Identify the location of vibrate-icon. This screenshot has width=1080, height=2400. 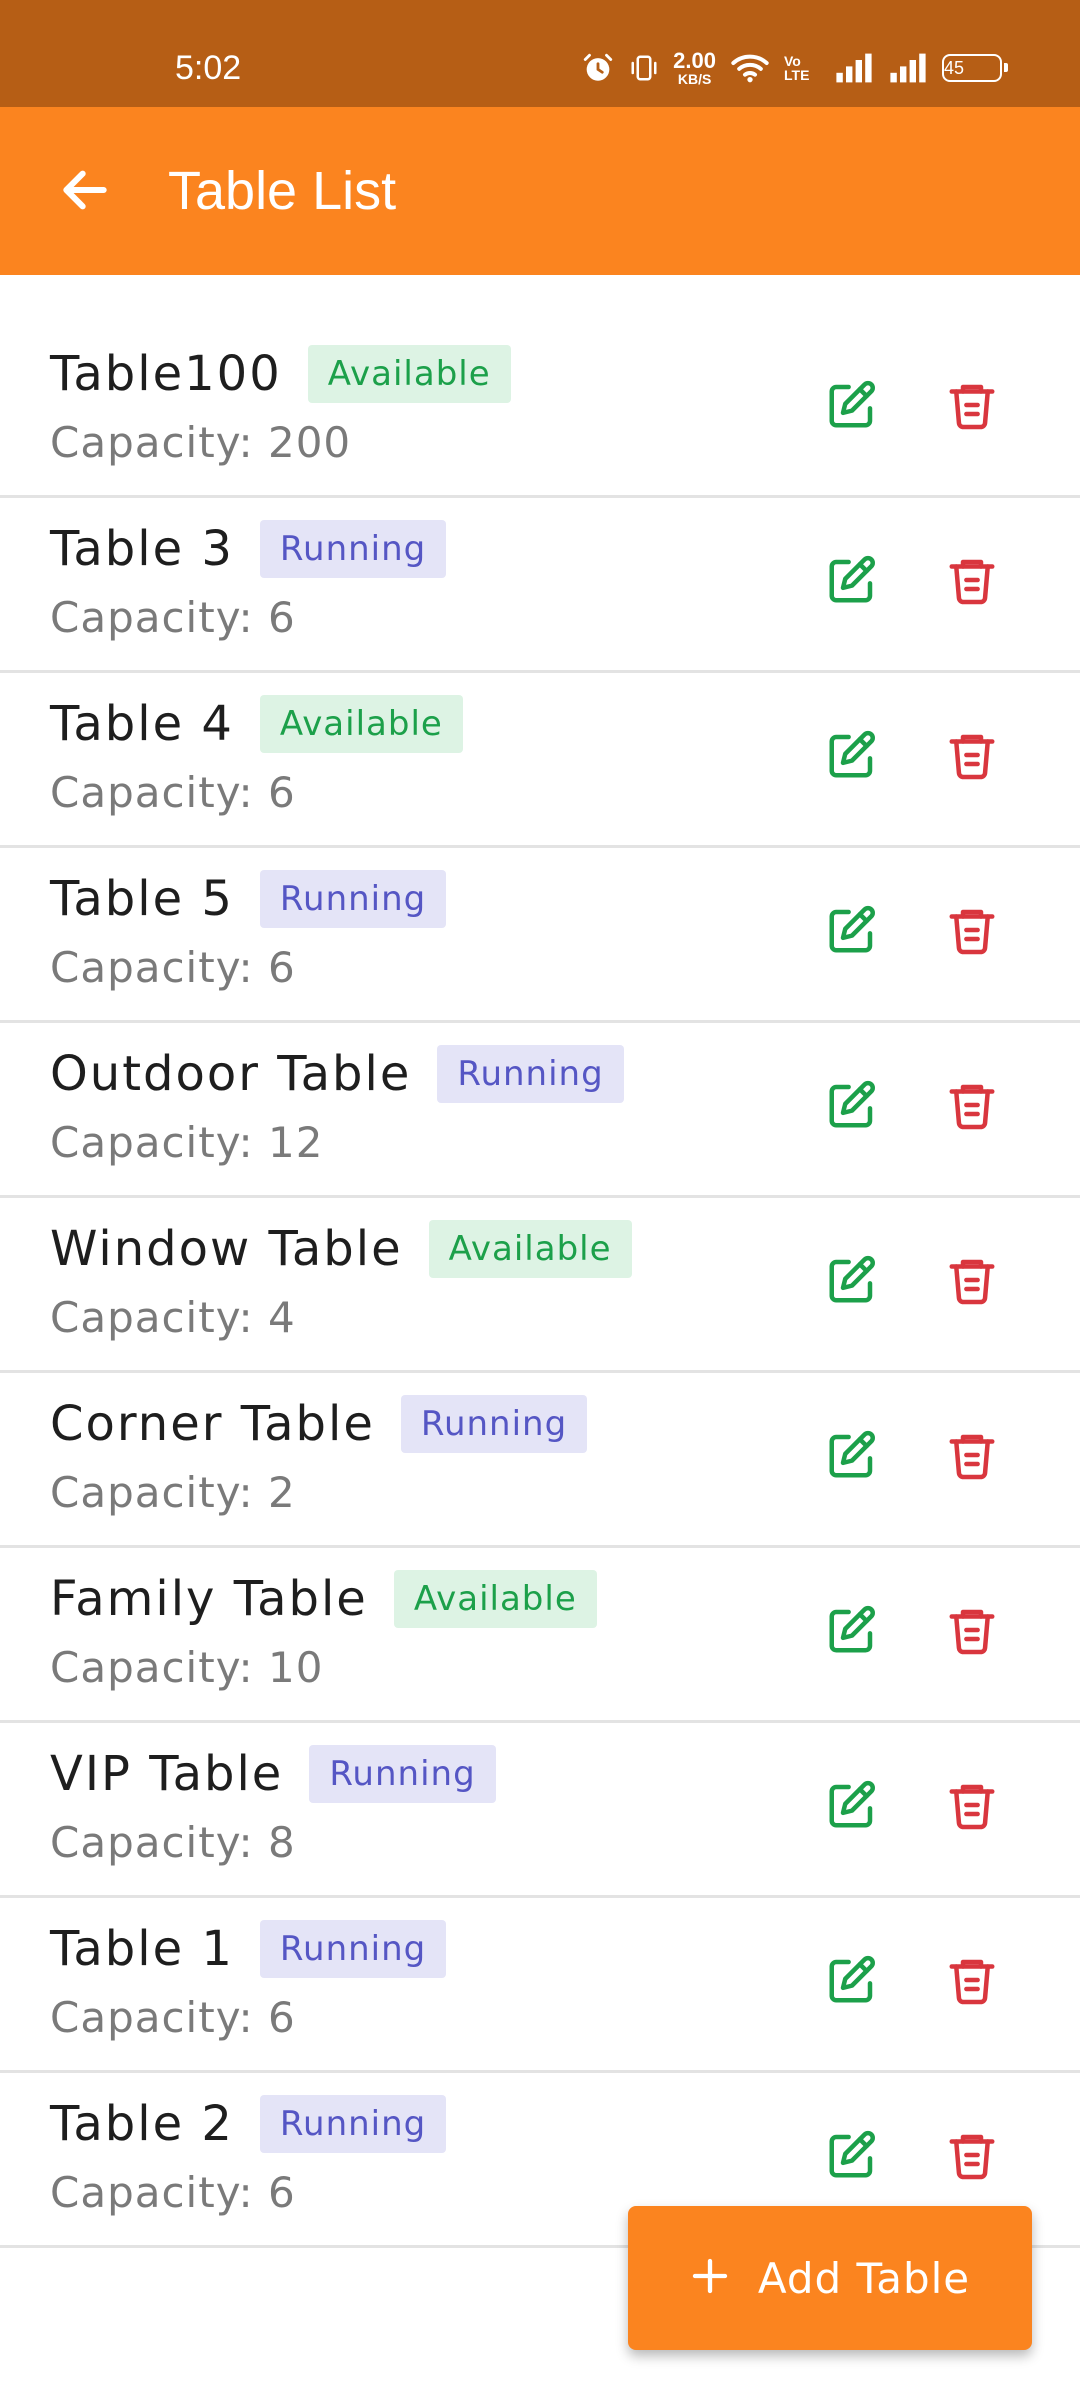
(644, 68).